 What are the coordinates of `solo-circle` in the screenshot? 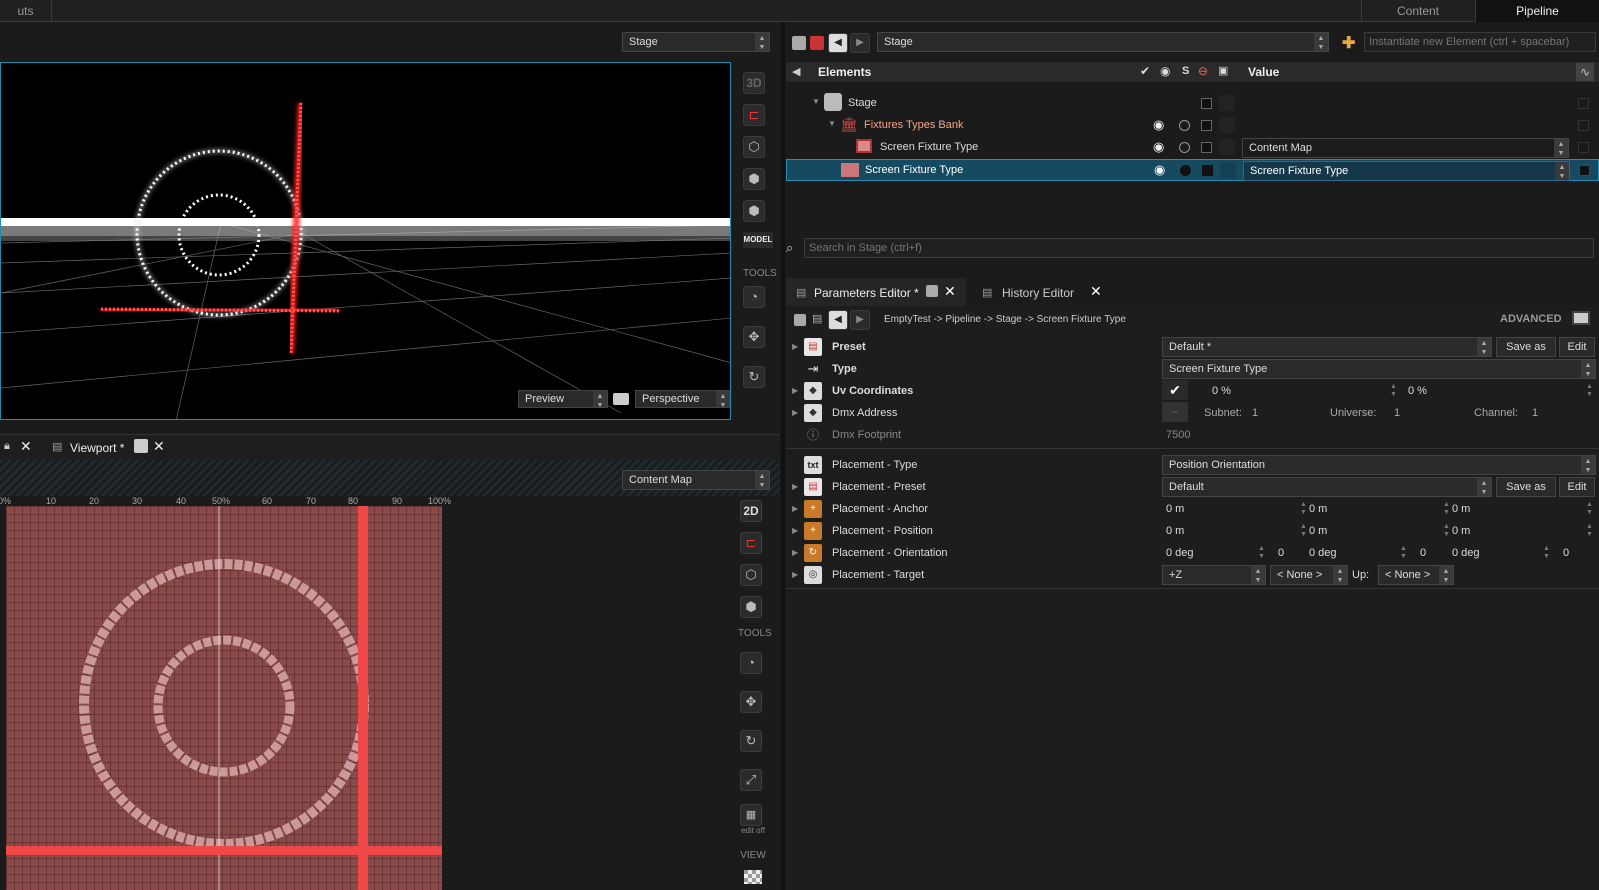 It's located at (1185, 170).